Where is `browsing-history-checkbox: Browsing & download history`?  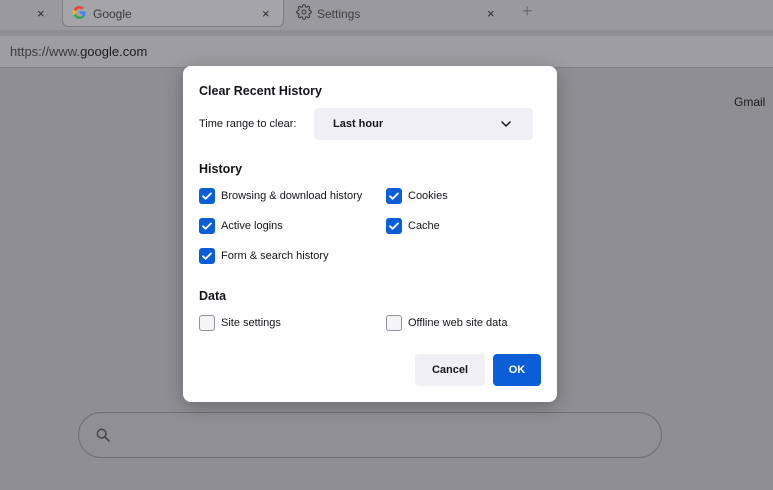 browsing-history-checkbox: Browsing & download history is located at coordinates (280, 196).